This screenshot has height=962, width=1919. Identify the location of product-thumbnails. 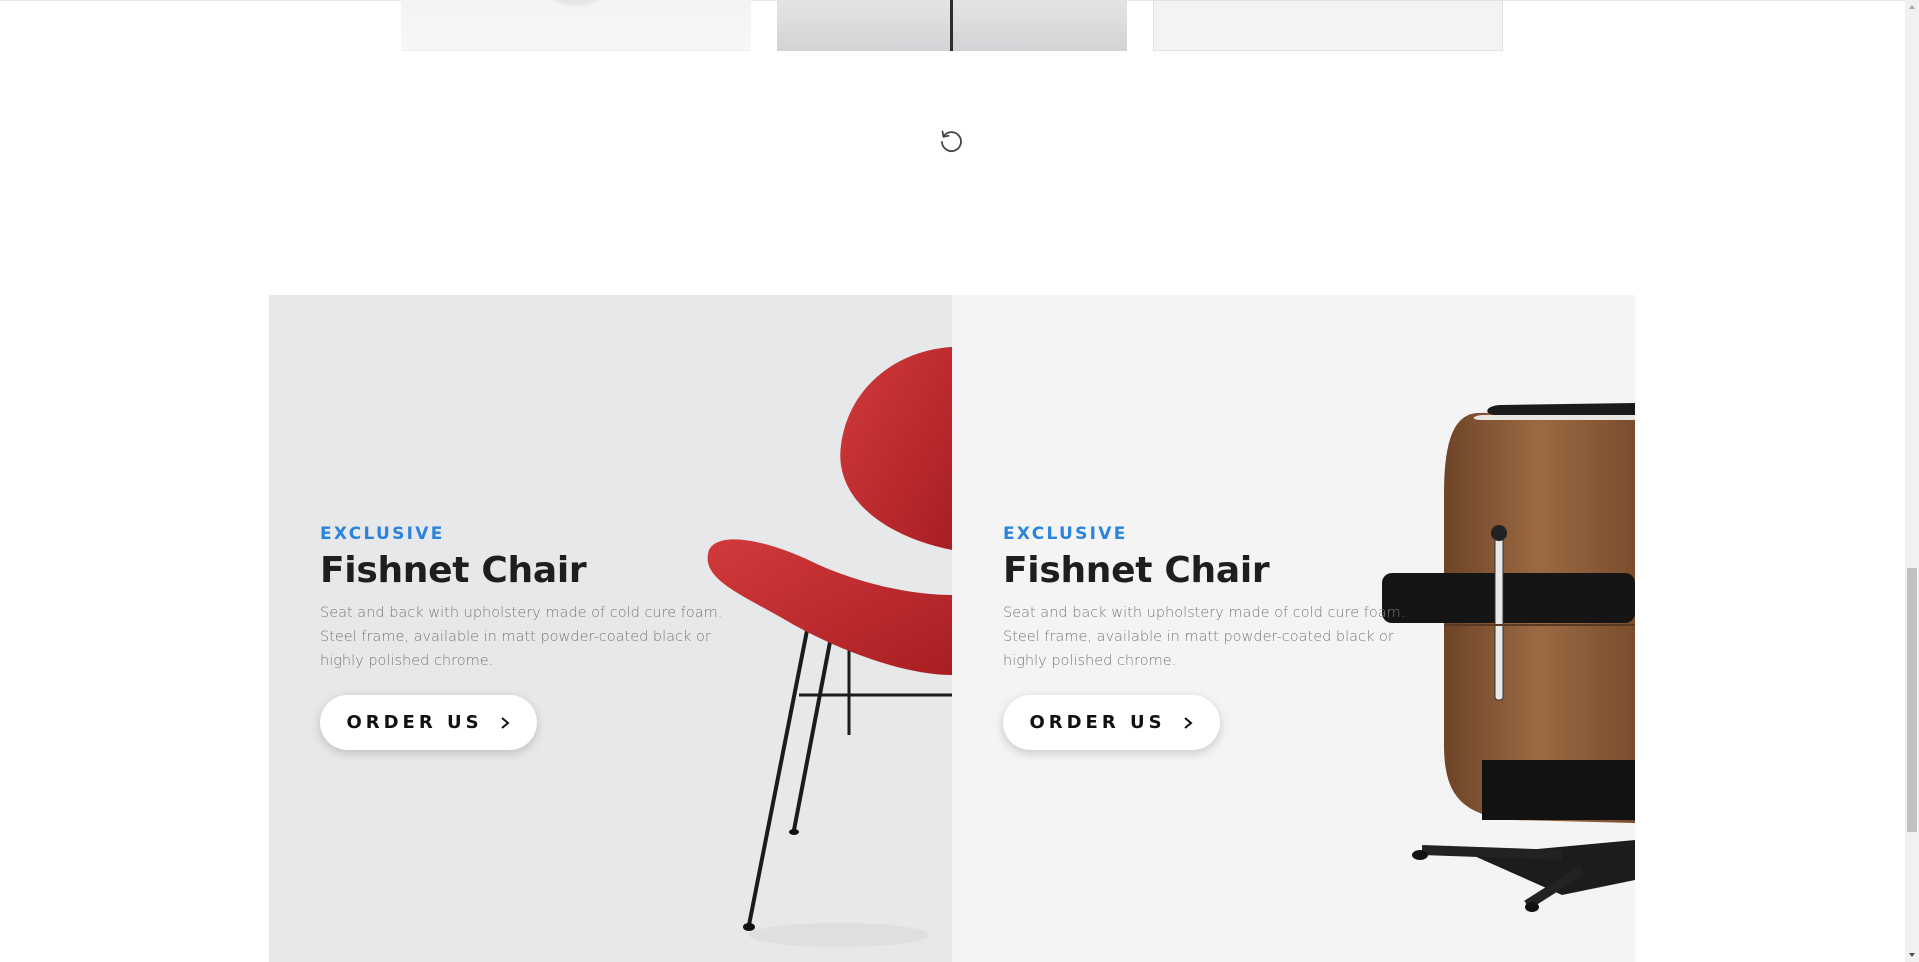
(952, 25).